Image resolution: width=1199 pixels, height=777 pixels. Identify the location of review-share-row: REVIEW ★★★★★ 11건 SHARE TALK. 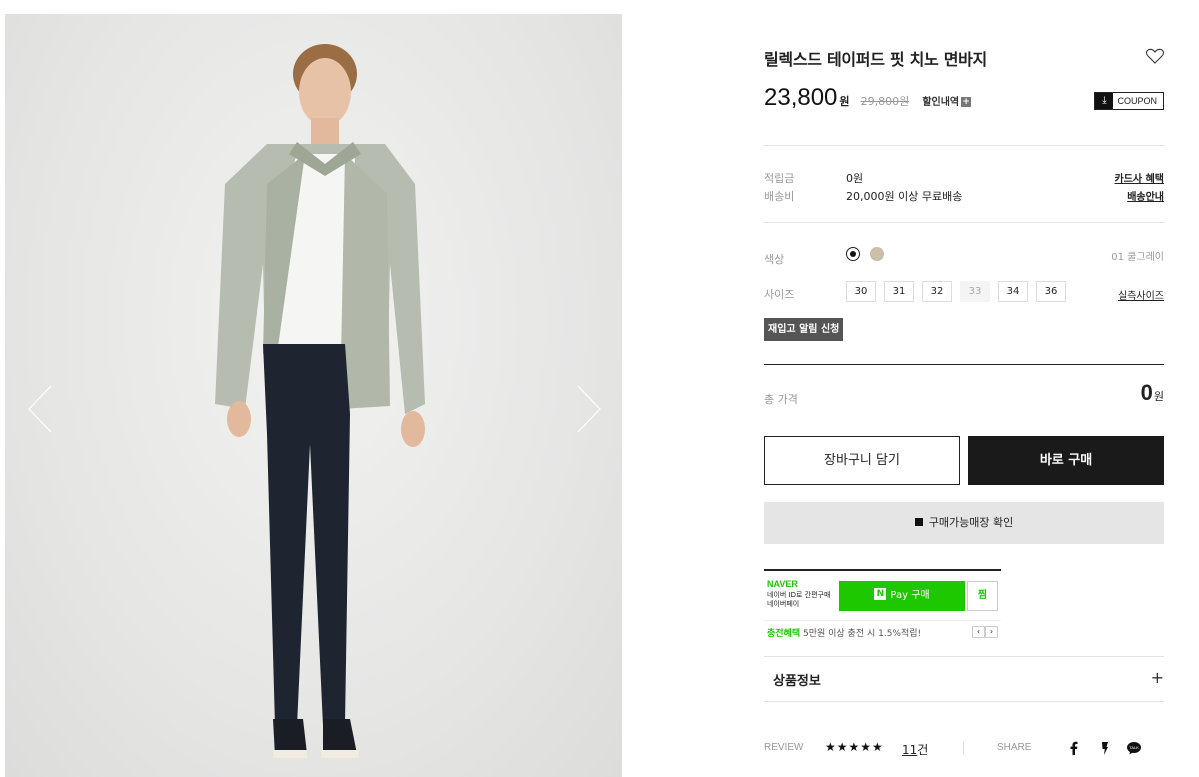
(964, 750).